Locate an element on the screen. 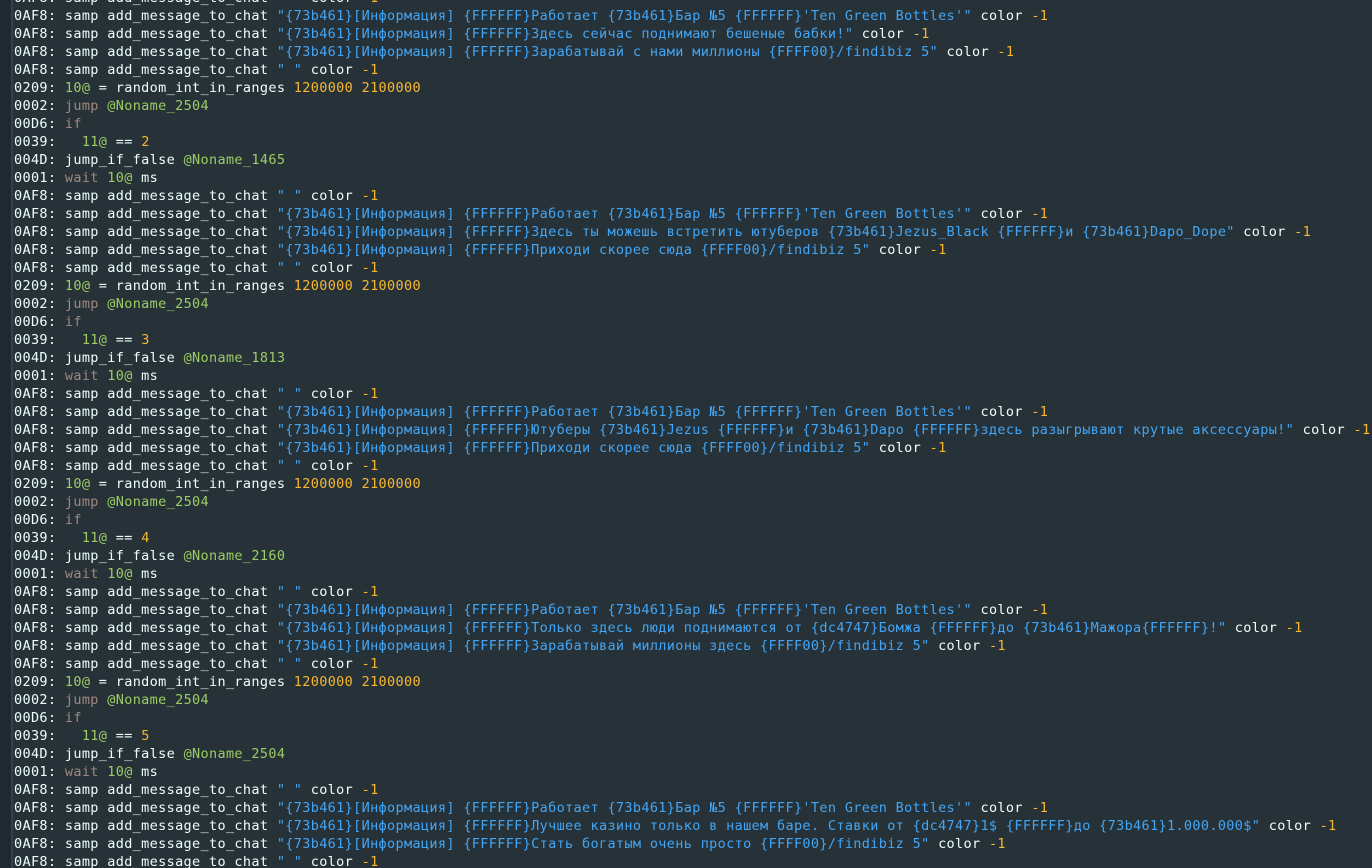  label-token: @Noname_2160 is located at coordinates (234, 556).